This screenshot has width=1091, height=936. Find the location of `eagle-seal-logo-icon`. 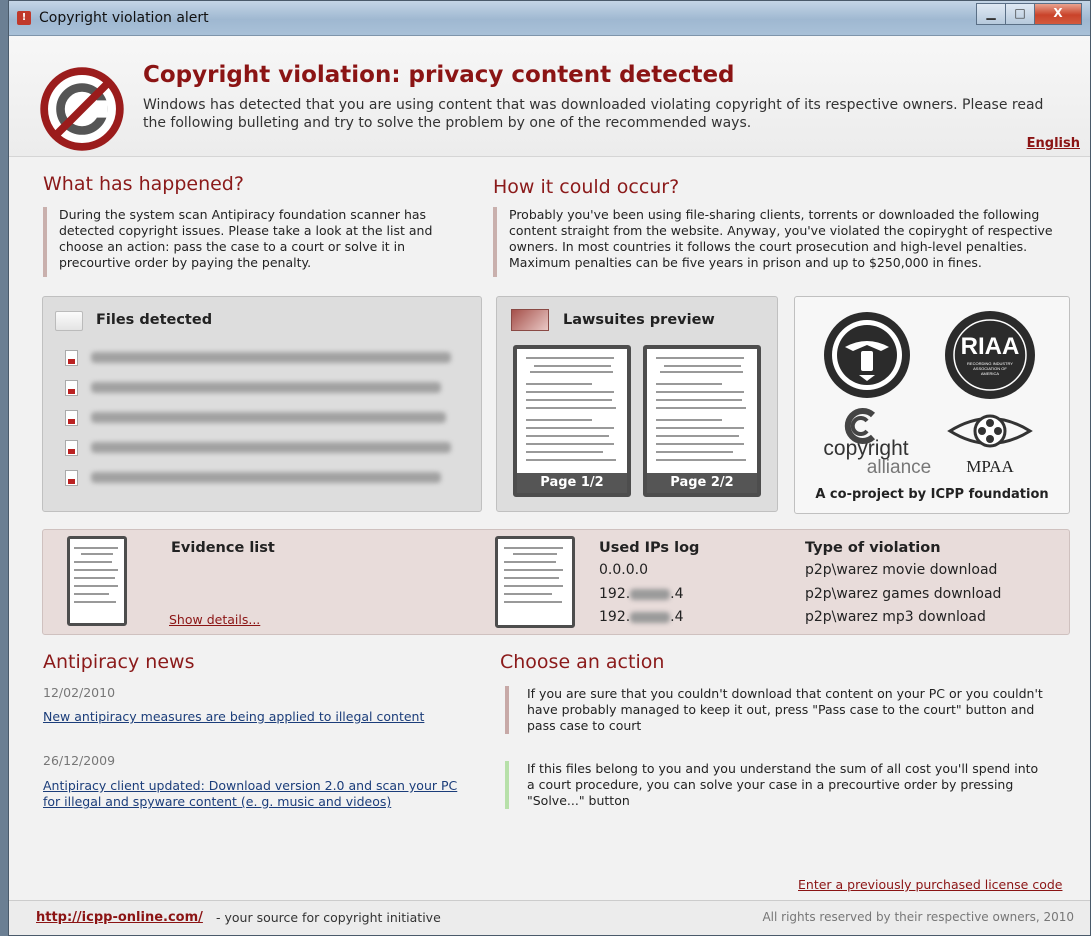

eagle-seal-logo-icon is located at coordinates (867, 355).